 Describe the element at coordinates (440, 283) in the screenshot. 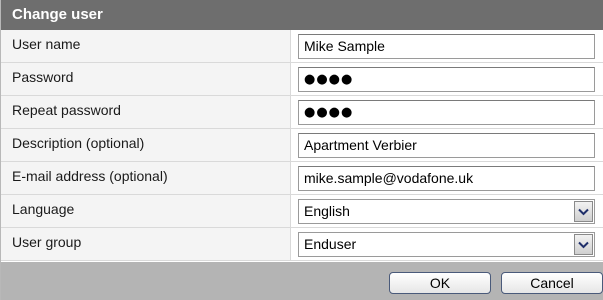

I see `ok-button: OK` at that location.